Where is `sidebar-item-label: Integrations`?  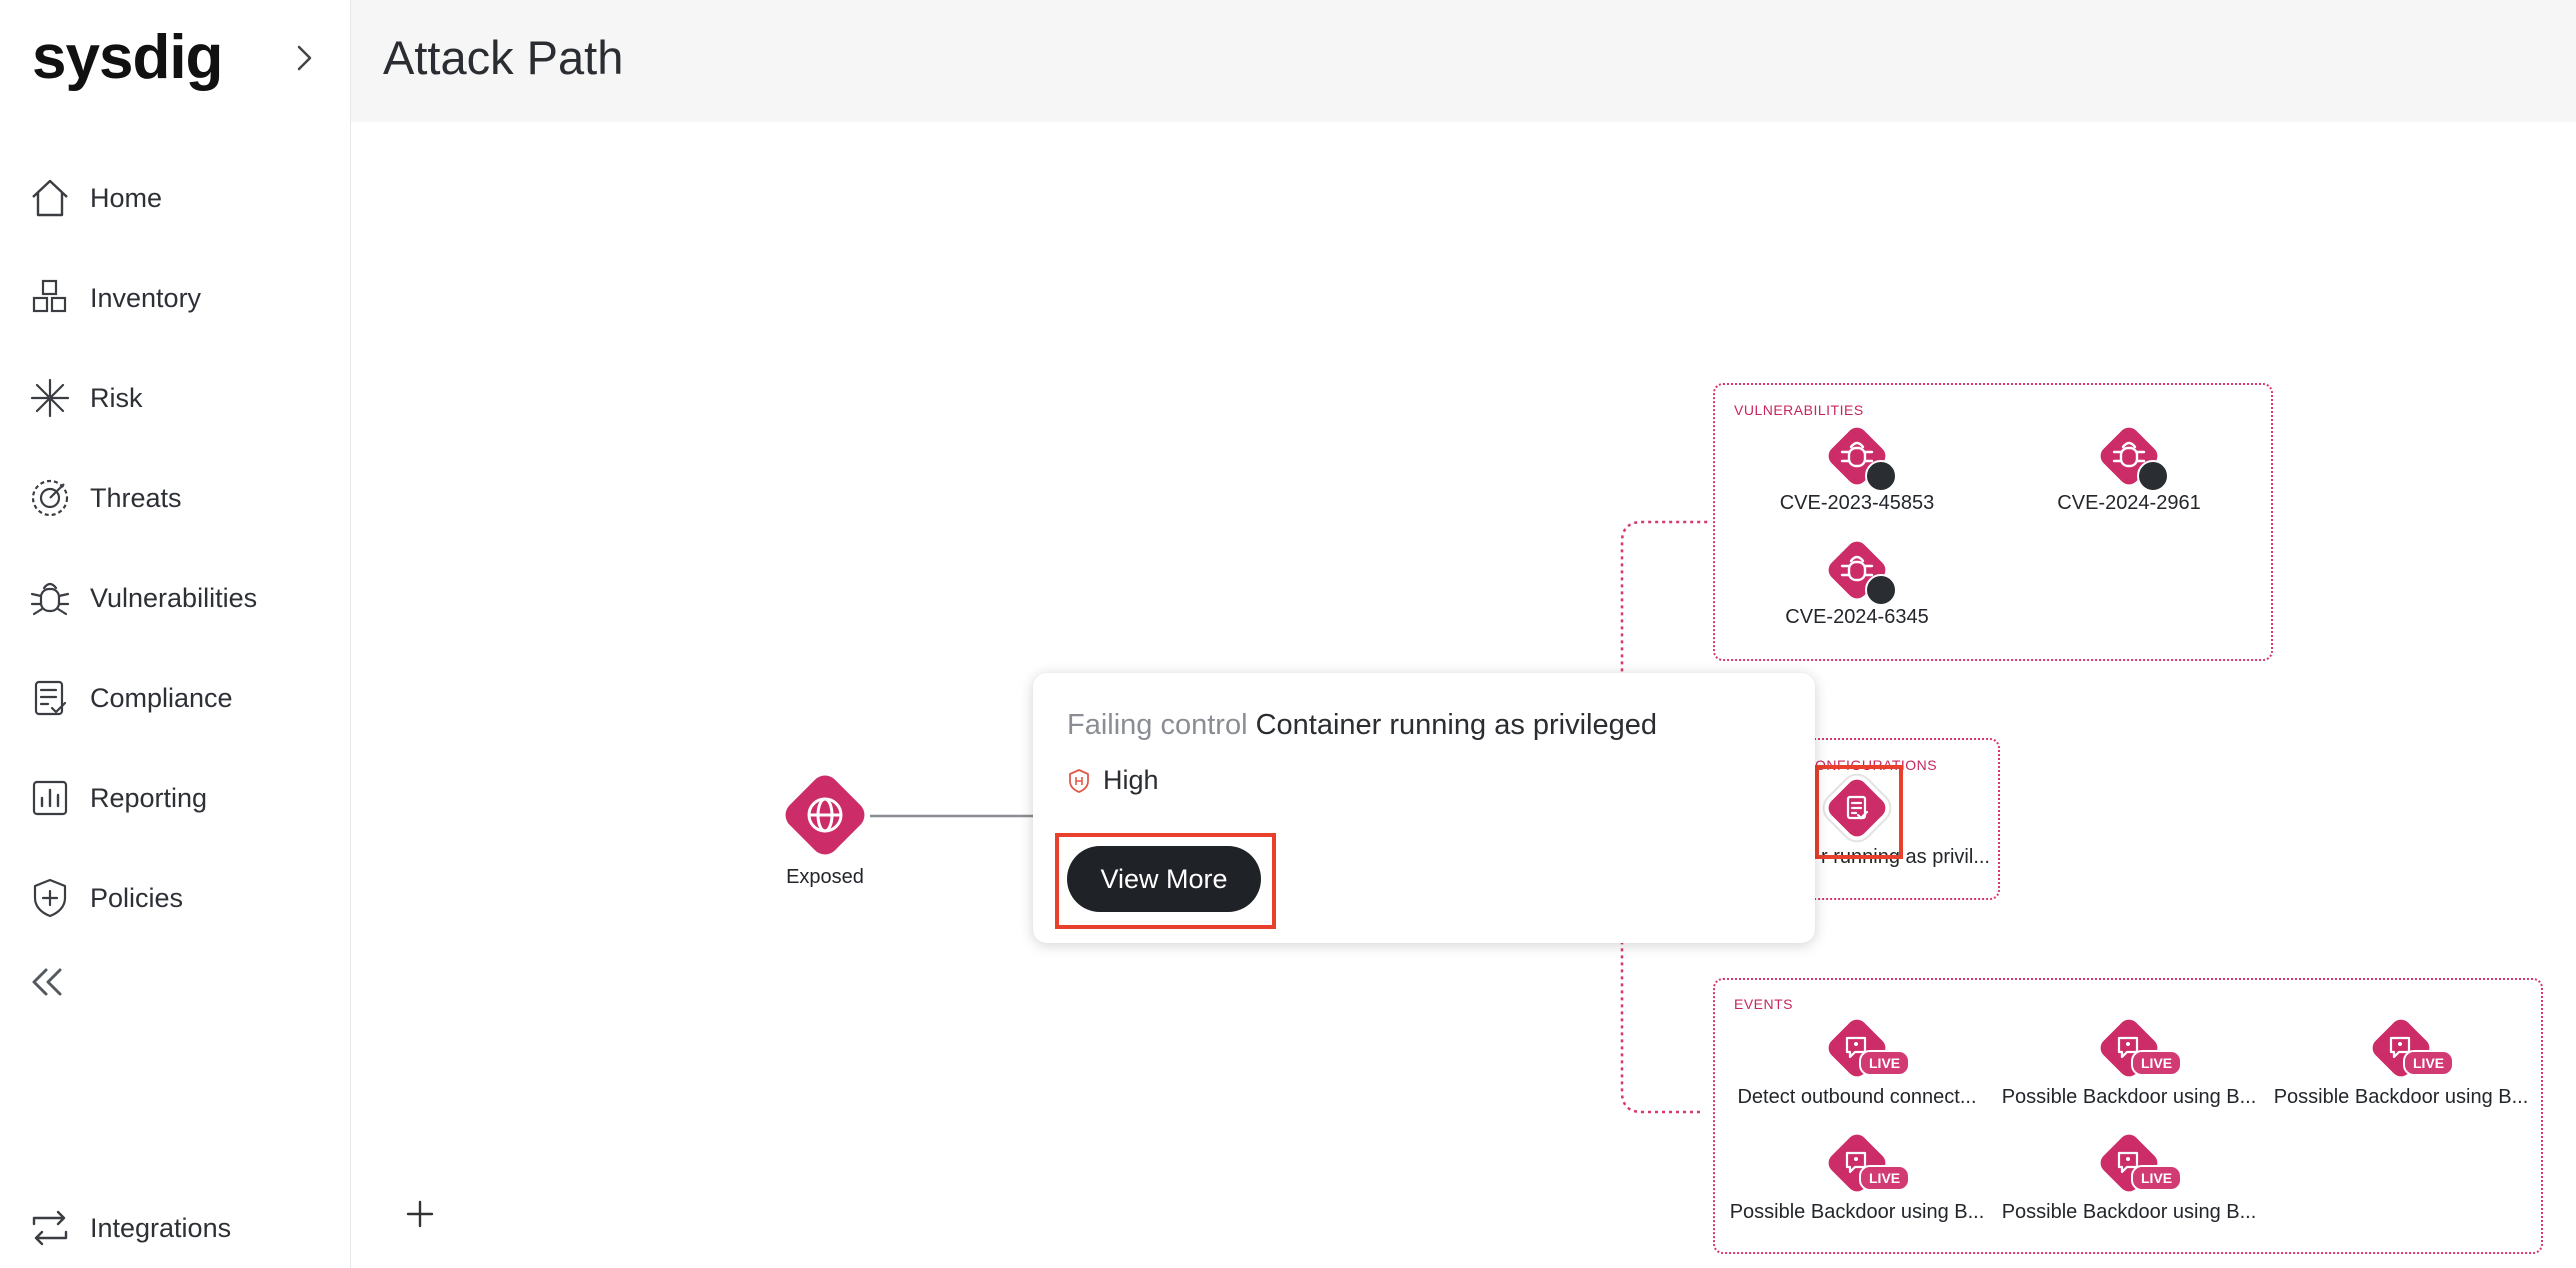
sidebar-item-label: Integrations is located at coordinates (161, 1227).